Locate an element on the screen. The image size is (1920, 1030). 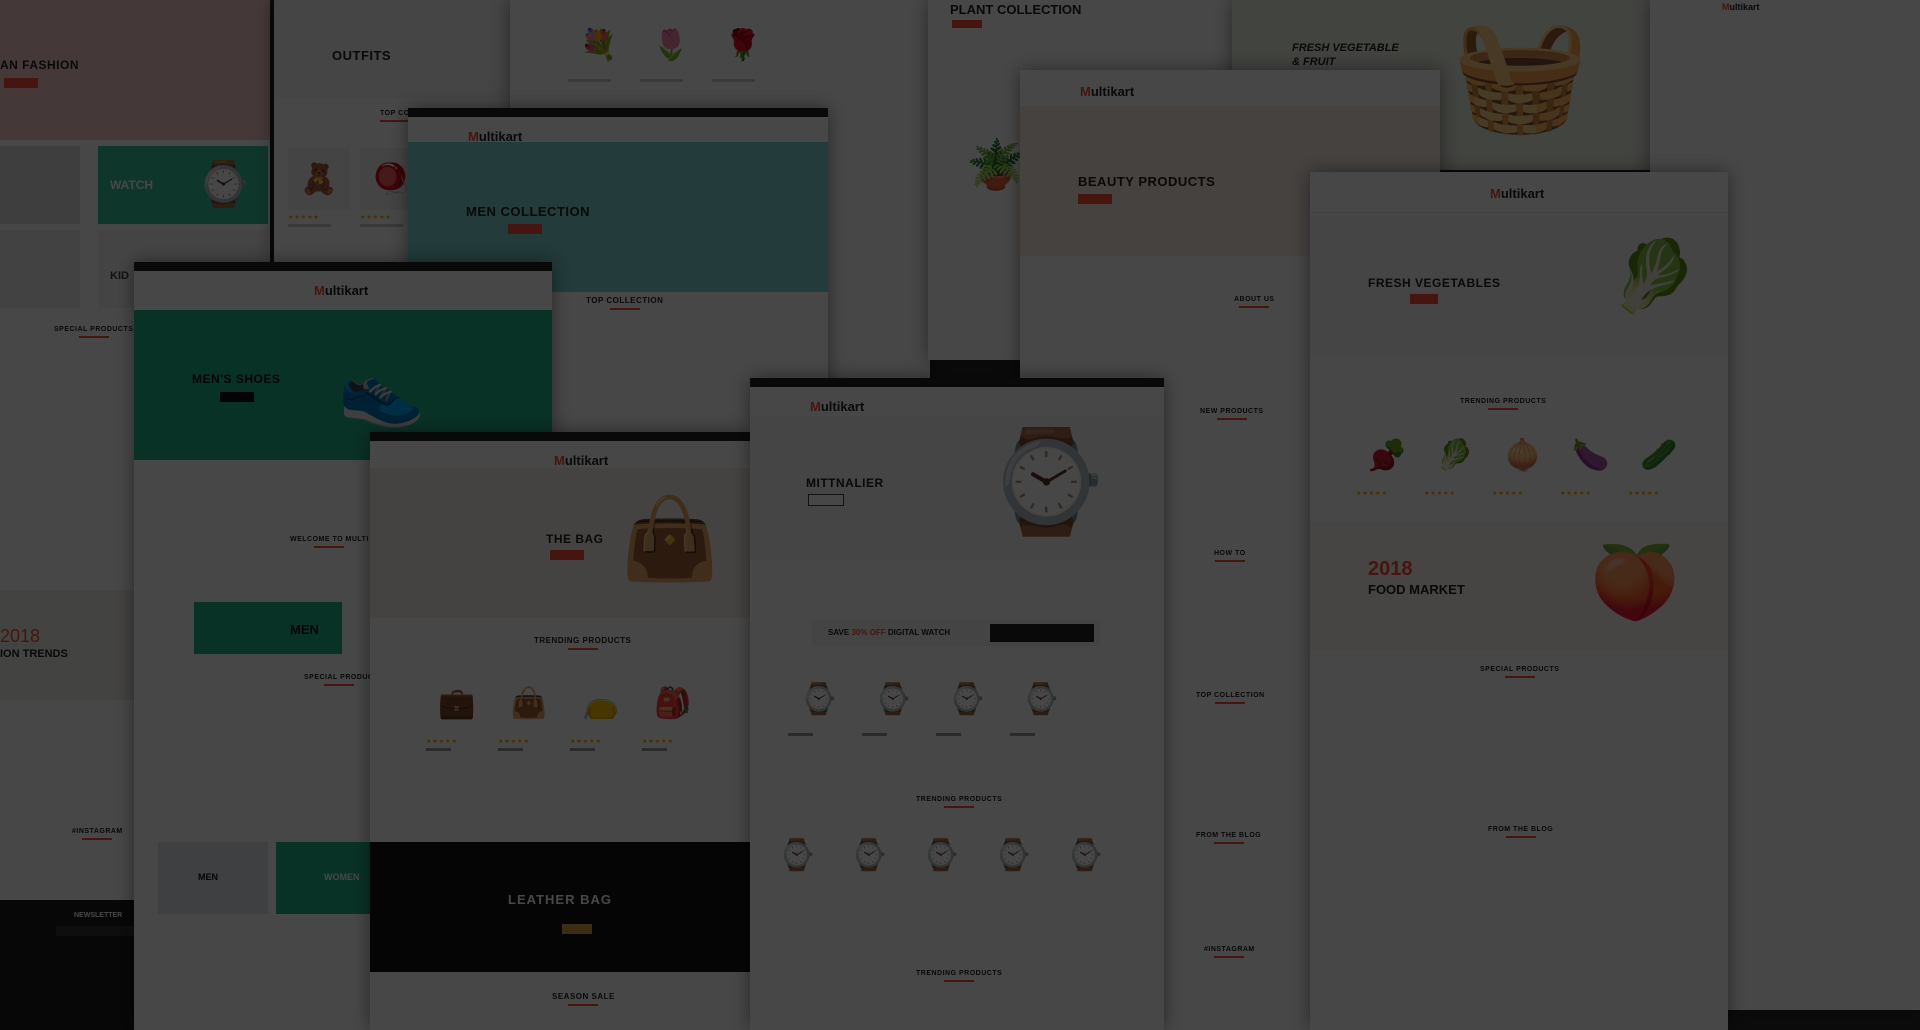
product-card: 🥒 ★★★★★ is located at coordinates (1659, 460).